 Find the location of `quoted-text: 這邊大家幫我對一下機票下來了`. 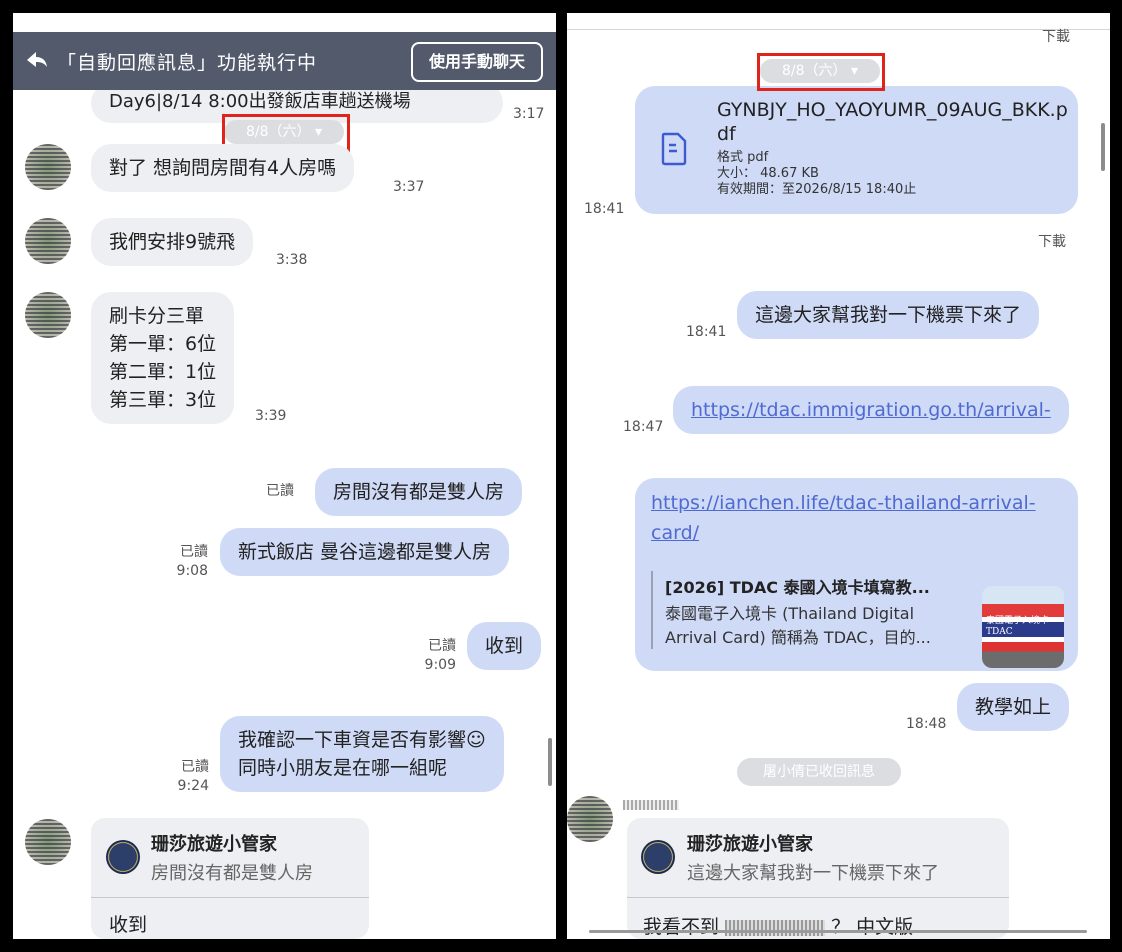

quoted-text: 這邊大家幫我對一下機票下來了 is located at coordinates (813, 873).